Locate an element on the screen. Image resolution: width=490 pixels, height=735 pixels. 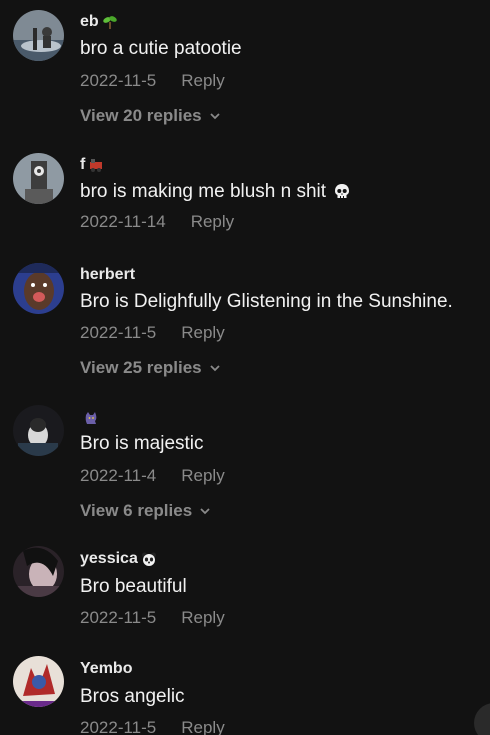
comment-date: 2022-11-14 is located at coordinates (123, 221).